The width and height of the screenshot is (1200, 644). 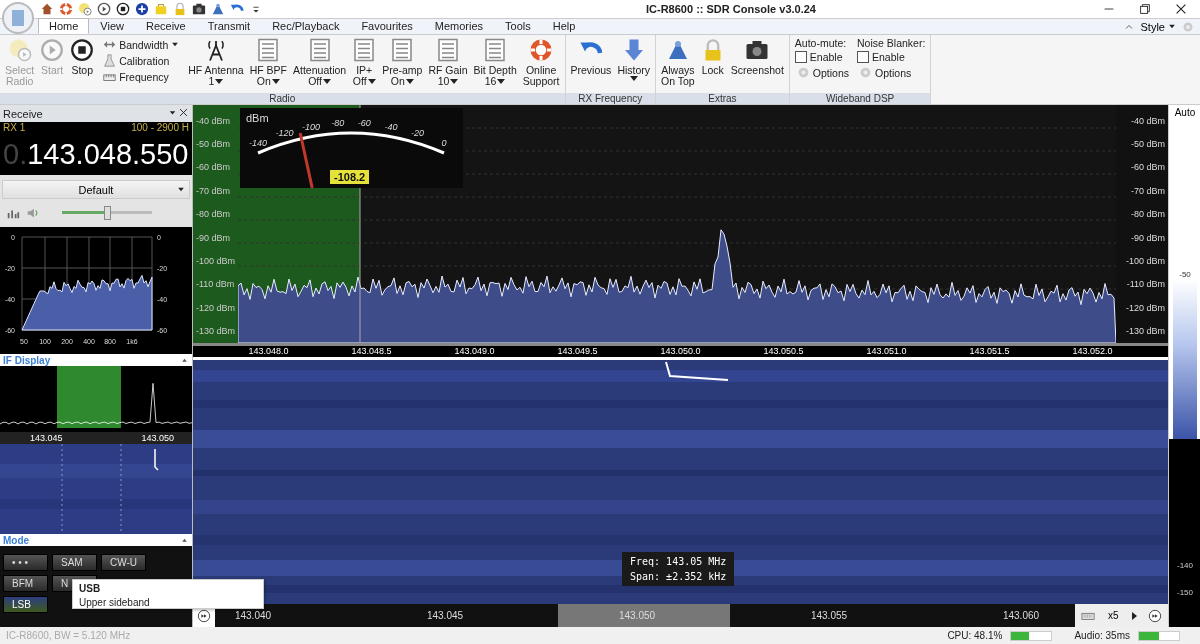 I want to click on panel-title: Receive, so click(x=23, y=113).